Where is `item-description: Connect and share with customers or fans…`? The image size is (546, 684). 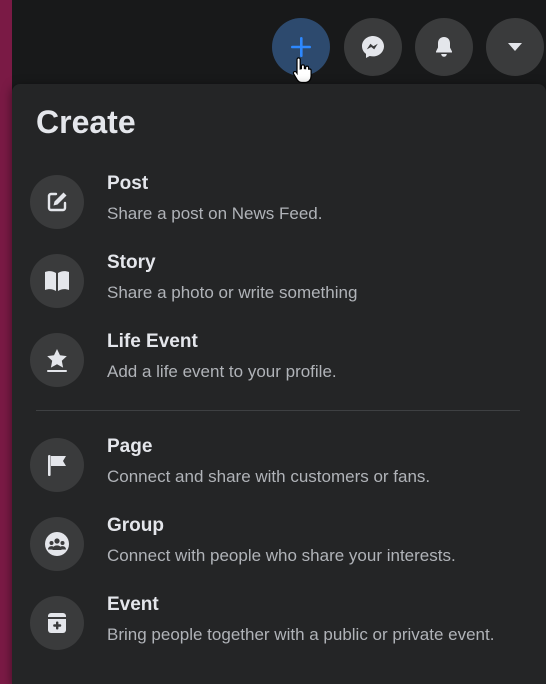
item-description: Connect and share with customers or fans… is located at coordinates (269, 476).